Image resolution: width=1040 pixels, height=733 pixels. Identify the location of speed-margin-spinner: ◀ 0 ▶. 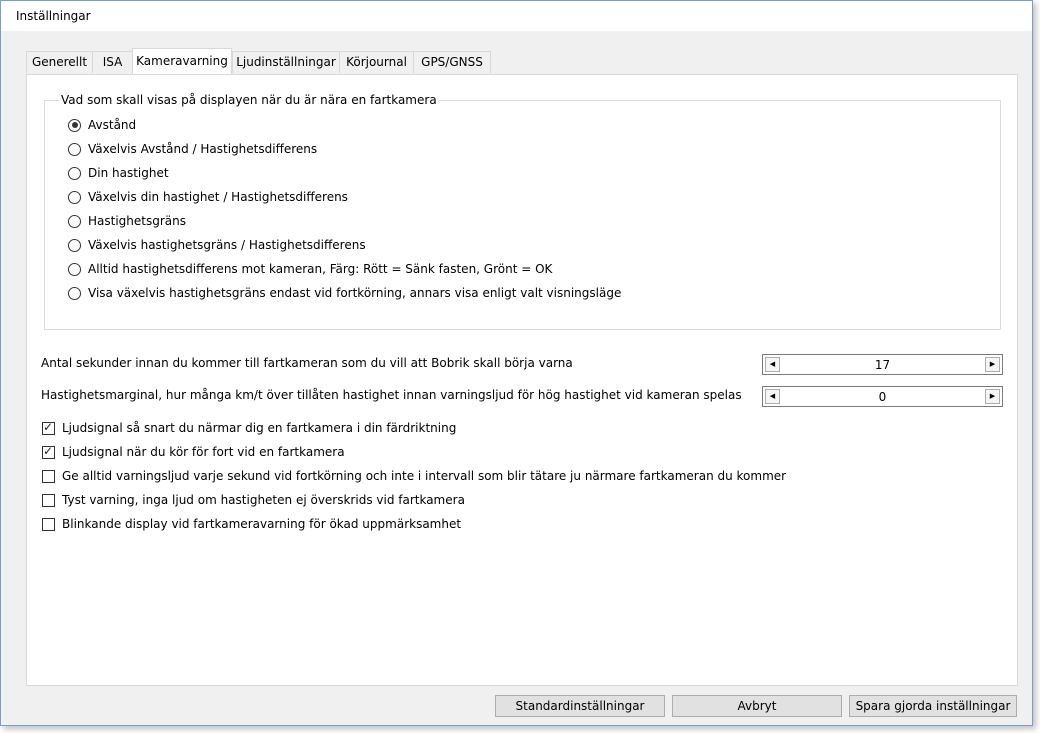
(882, 396).